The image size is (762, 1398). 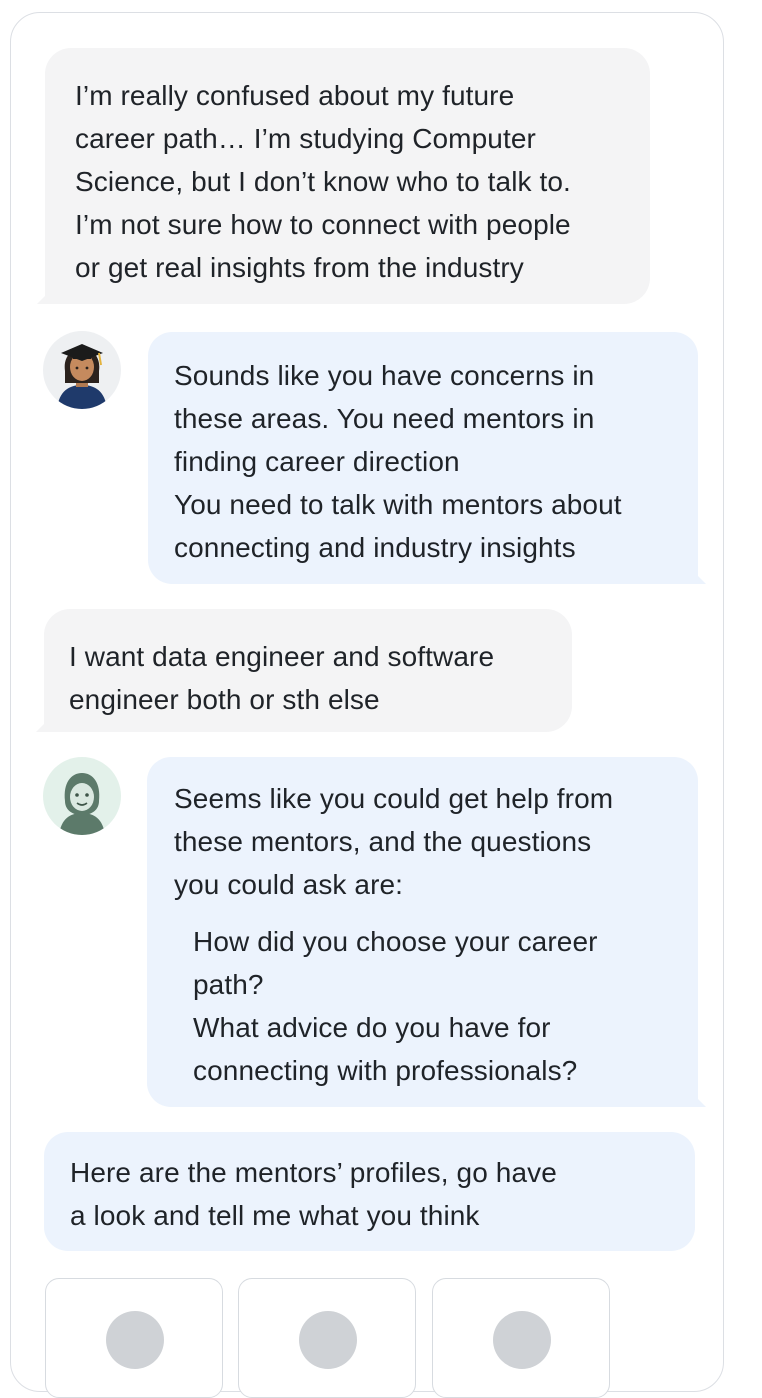 What do you see at coordinates (224, 699) in the screenshot?
I see `message-line: engineer both or sth else` at bounding box center [224, 699].